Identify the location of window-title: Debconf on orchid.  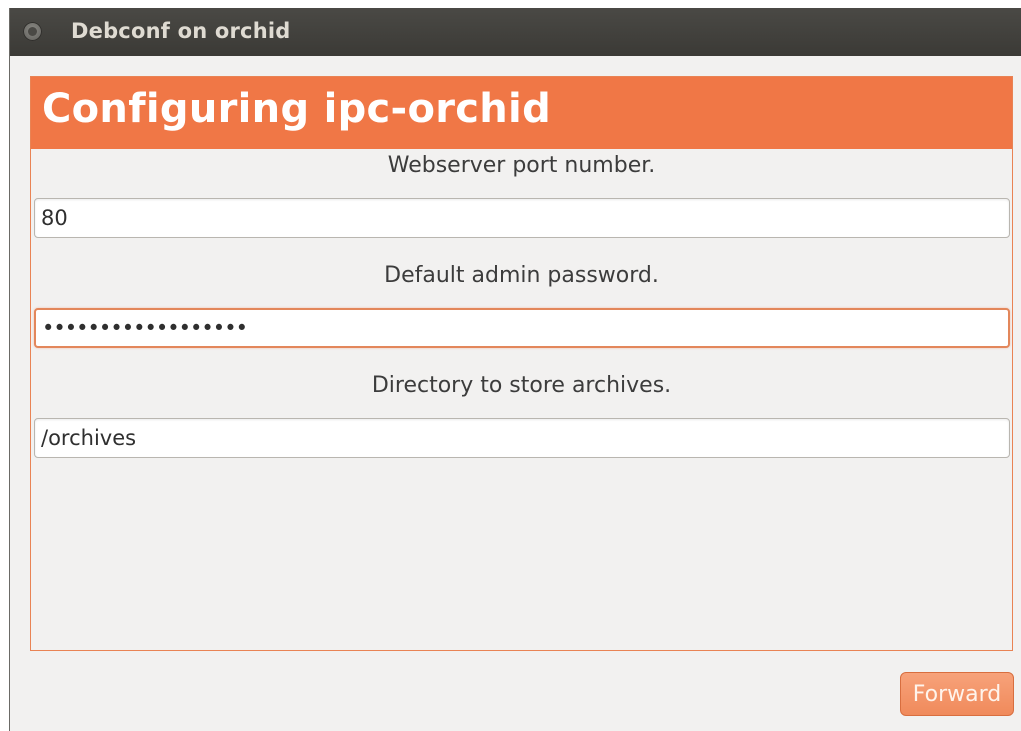
(181, 31).